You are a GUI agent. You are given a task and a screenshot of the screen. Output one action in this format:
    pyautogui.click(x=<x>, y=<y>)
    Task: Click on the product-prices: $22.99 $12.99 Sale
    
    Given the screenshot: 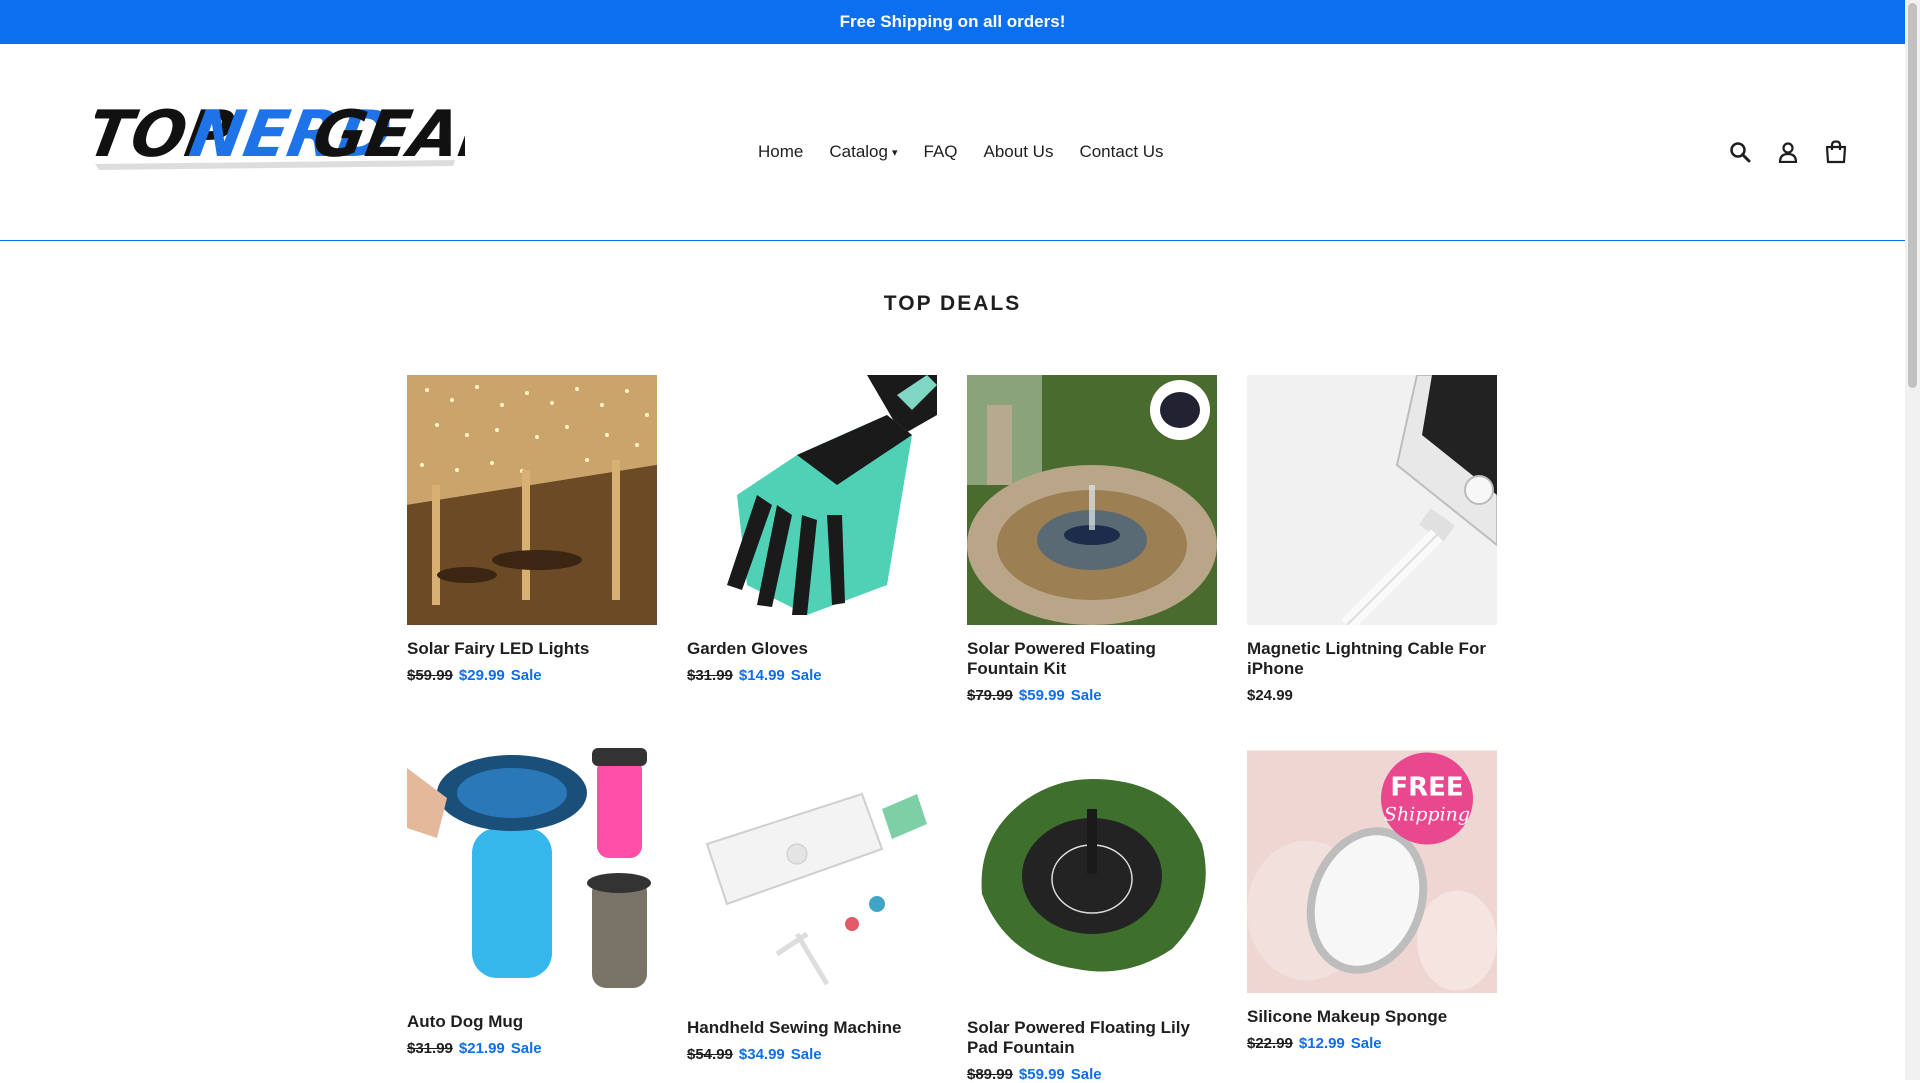 What is the action you would take?
    pyautogui.click(x=1372, y=1043)
    